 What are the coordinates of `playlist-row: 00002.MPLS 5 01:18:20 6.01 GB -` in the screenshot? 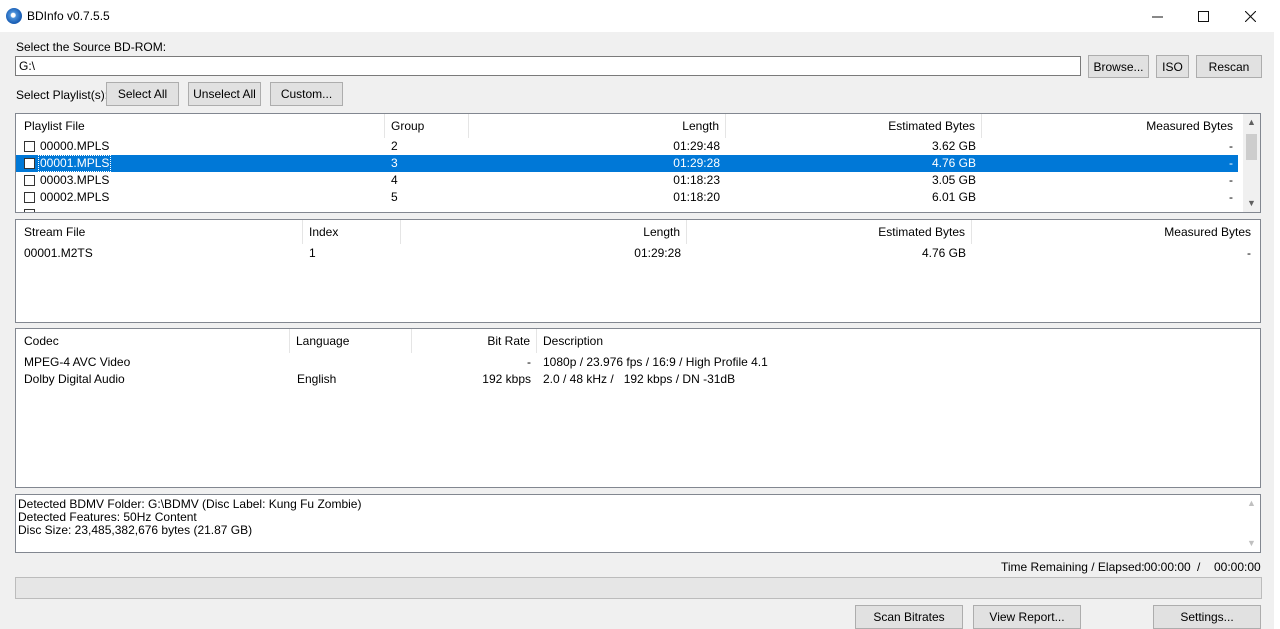 It's located at (630, 197).